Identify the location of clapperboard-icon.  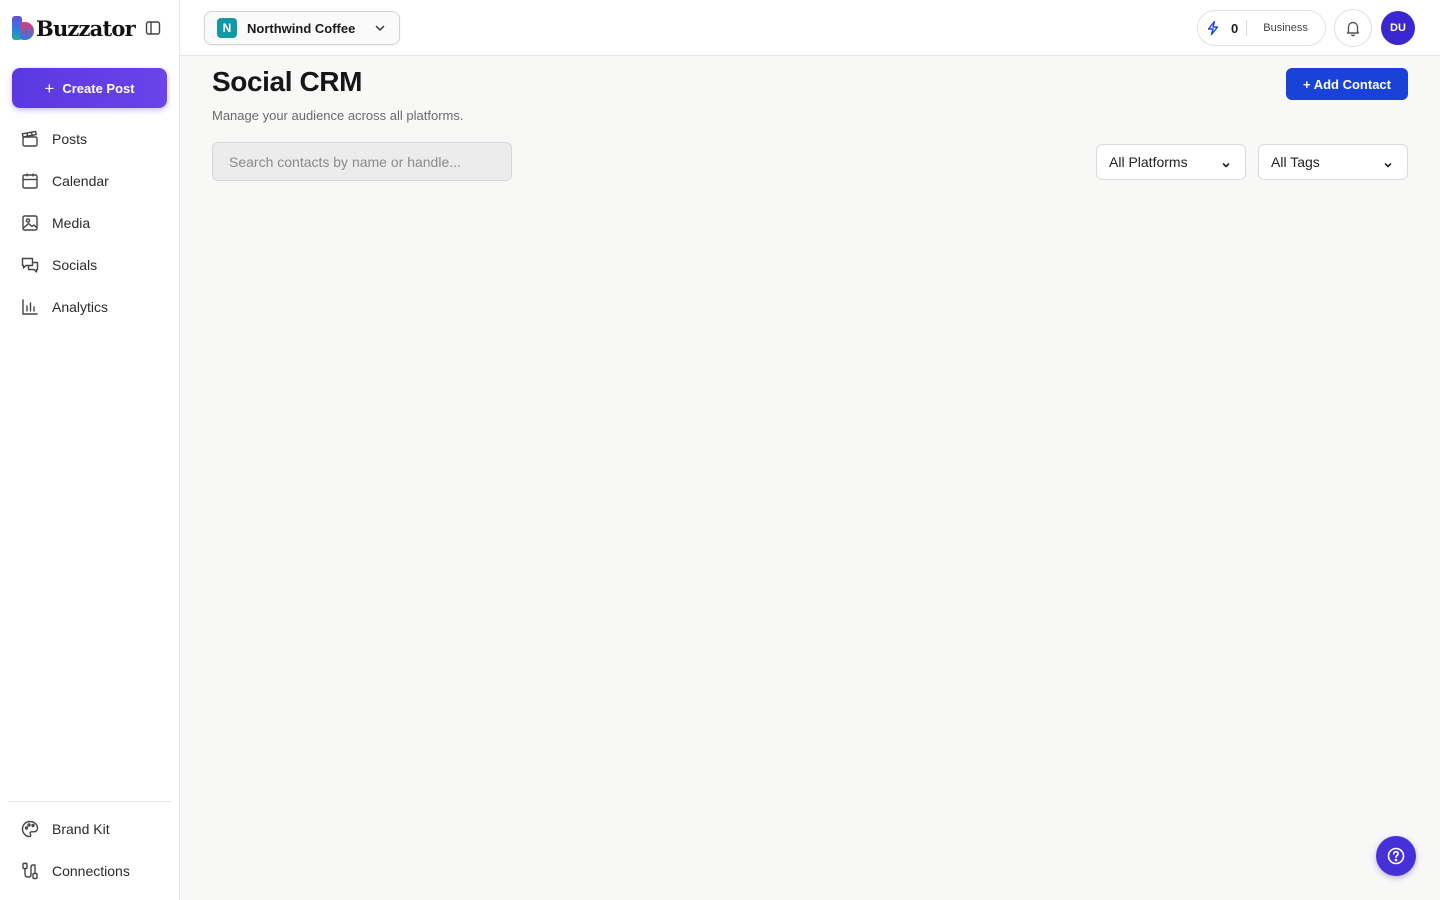
(30, 139).